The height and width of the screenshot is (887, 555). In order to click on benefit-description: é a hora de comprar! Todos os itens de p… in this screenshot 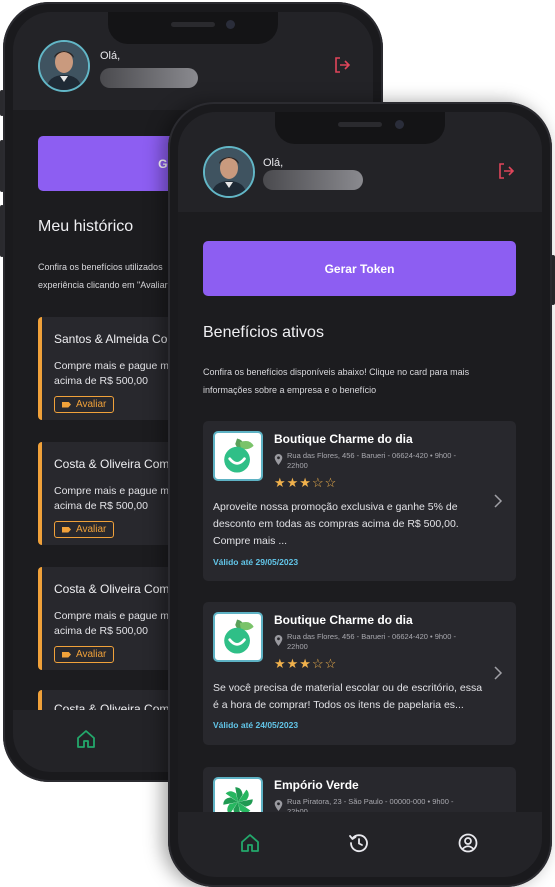, I will do `click(338, 705)`.